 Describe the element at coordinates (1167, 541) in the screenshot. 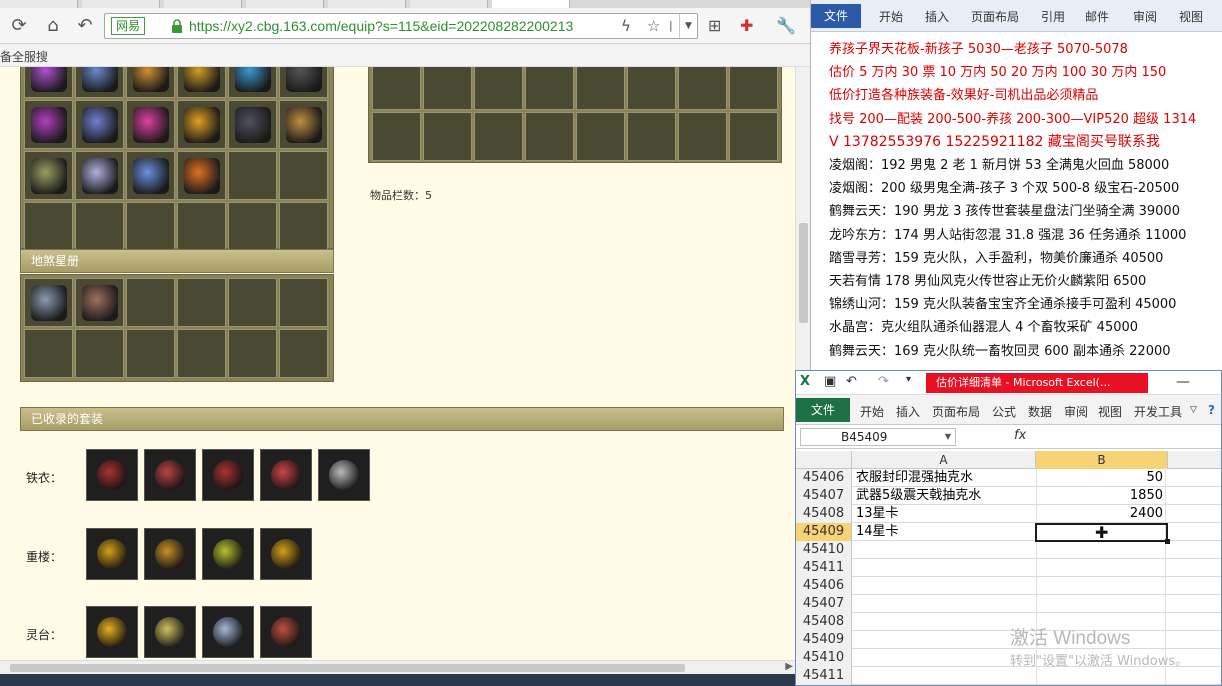

I see `fill-handle` at that location.